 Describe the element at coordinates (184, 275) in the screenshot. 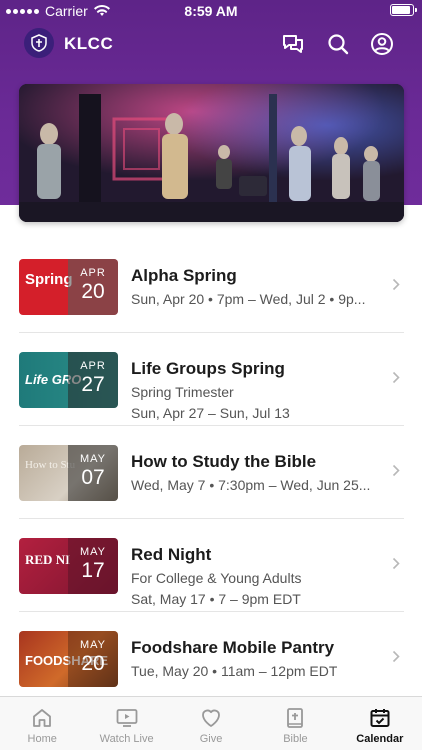

I see `event-title: Alpha Spring` at that location.